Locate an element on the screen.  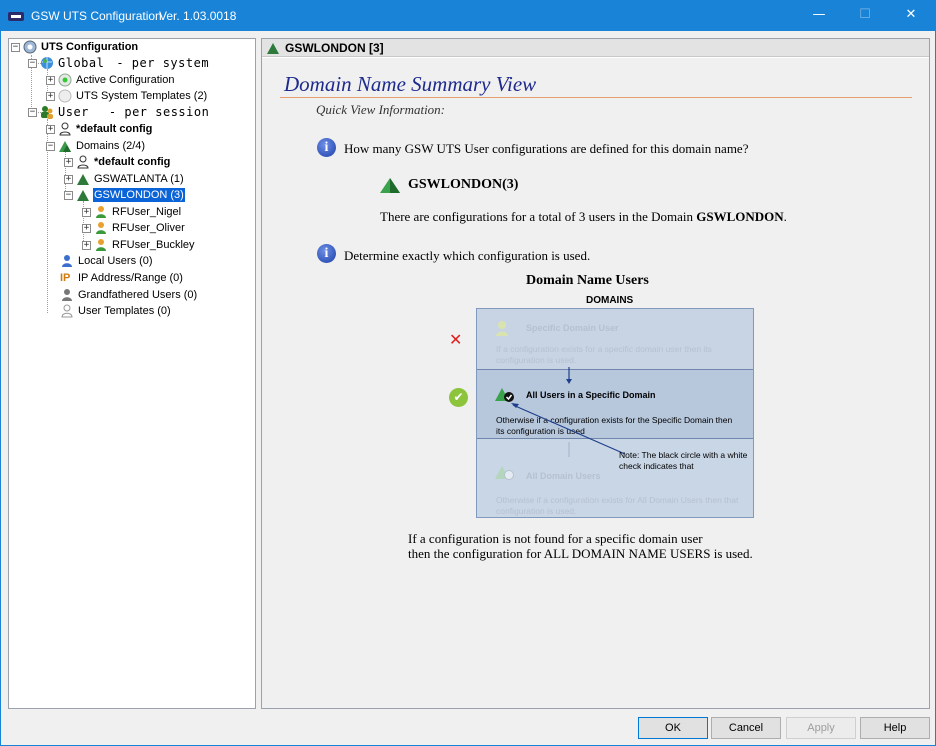
tree-domains: − Domains (2/4) is located at coordinates (96, 146).